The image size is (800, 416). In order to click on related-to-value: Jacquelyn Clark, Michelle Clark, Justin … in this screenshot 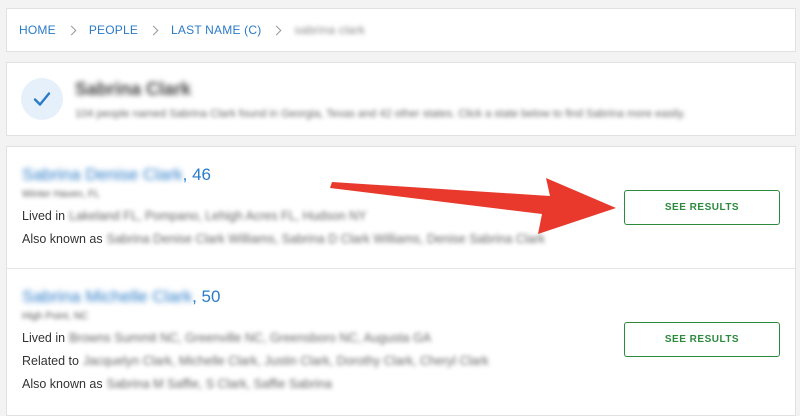, I will do `click(285, 361)`.